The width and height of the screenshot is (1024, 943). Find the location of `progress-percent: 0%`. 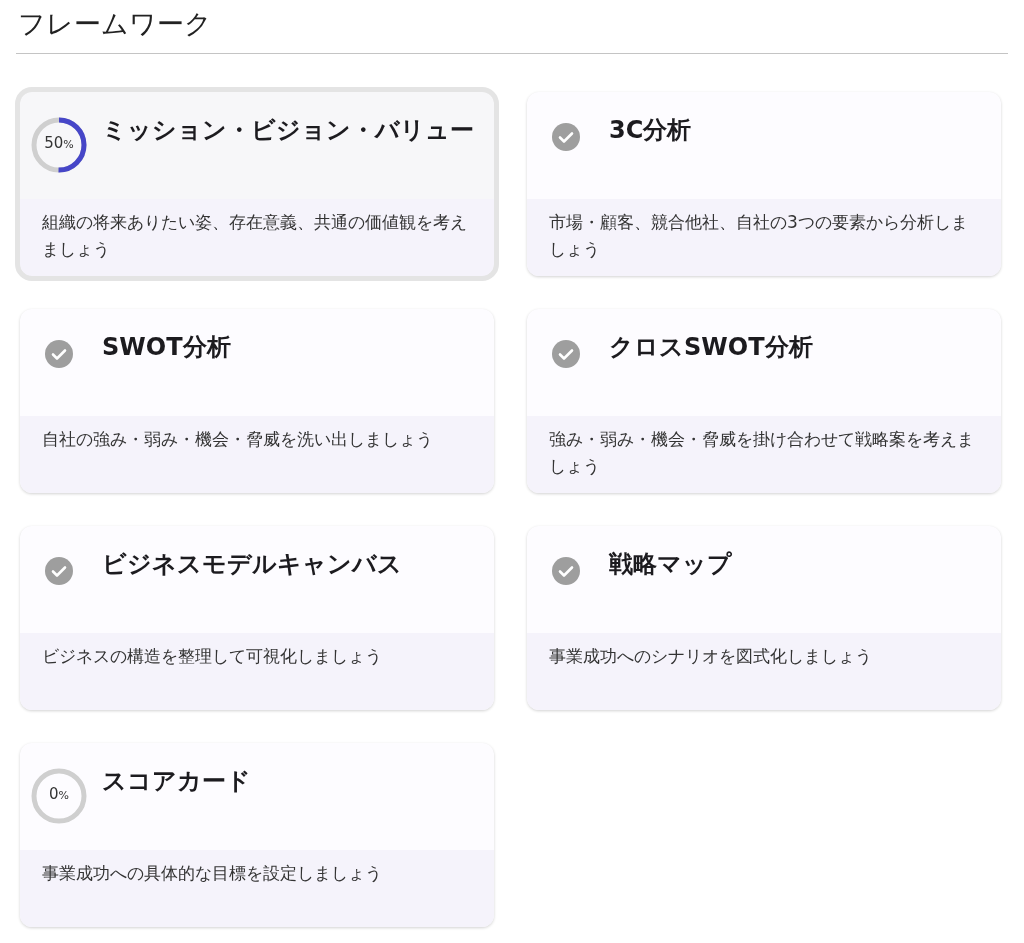

progress-percent: 0% is located at coordinates (59, 793).